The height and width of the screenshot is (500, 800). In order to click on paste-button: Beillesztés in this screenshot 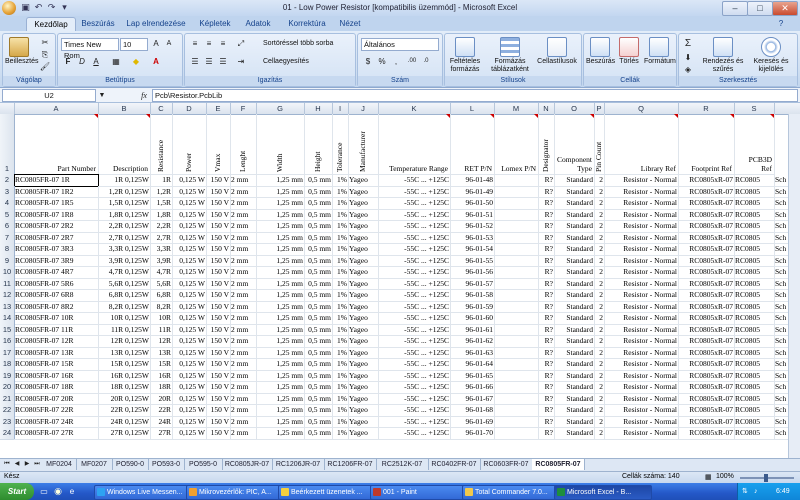, I will do `click(21, 51)`.